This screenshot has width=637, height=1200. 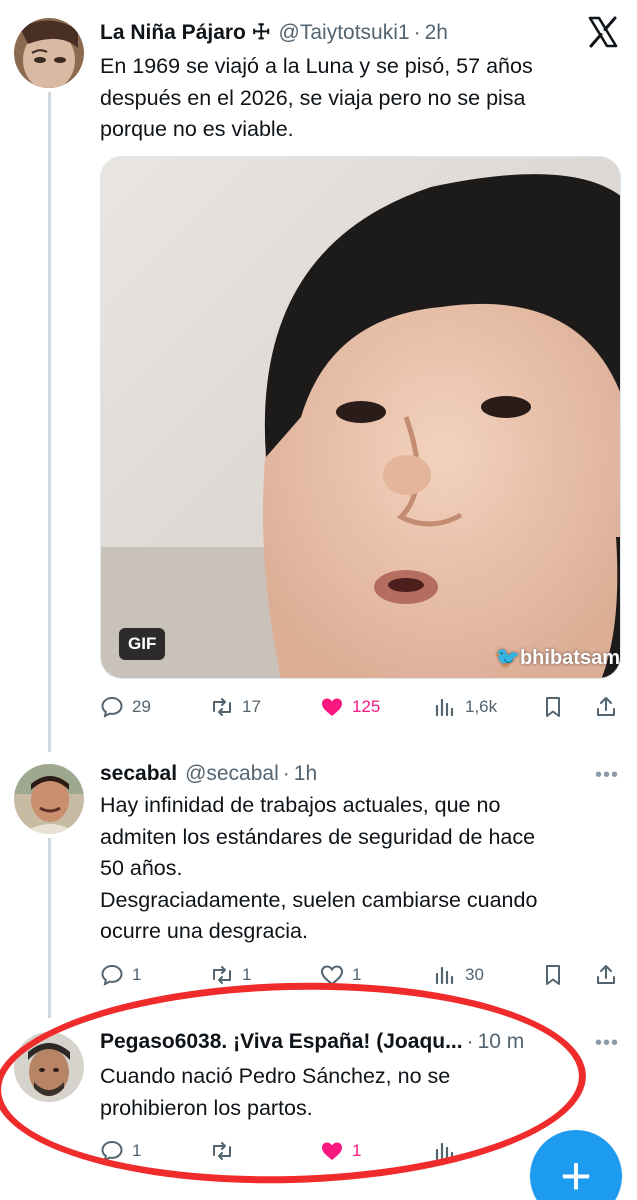 I want to click on timestamp: 1h, so click(x=305, y=774).